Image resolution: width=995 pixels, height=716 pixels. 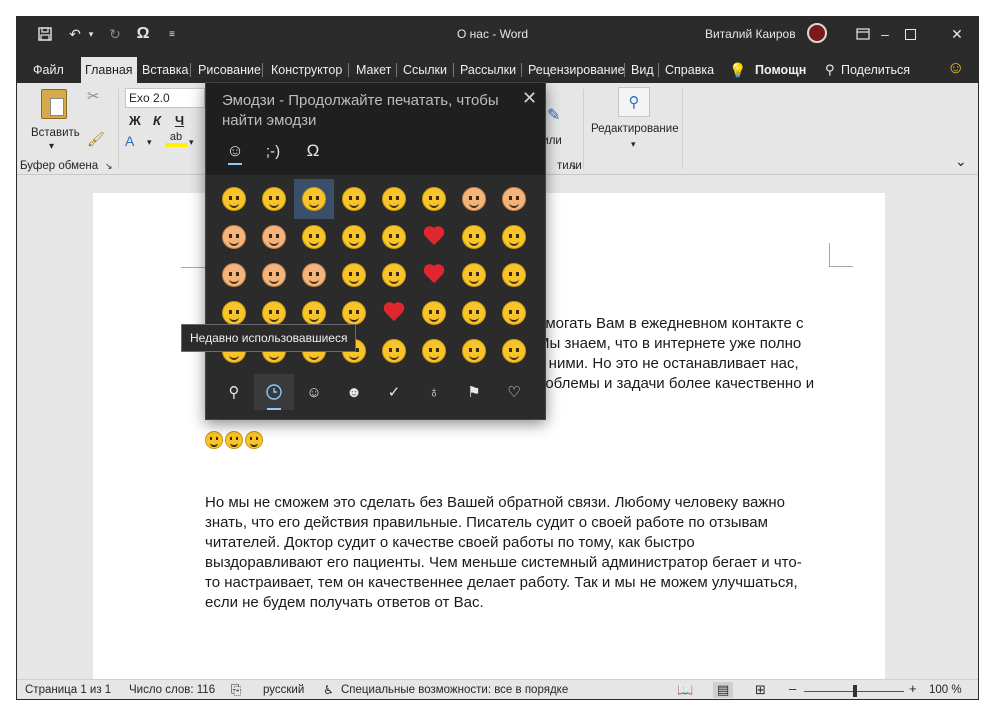 What do you see at coordinates (283, 690) in the screenshot?
I see `language-indicator: русский` at bounding box center [283, 690].